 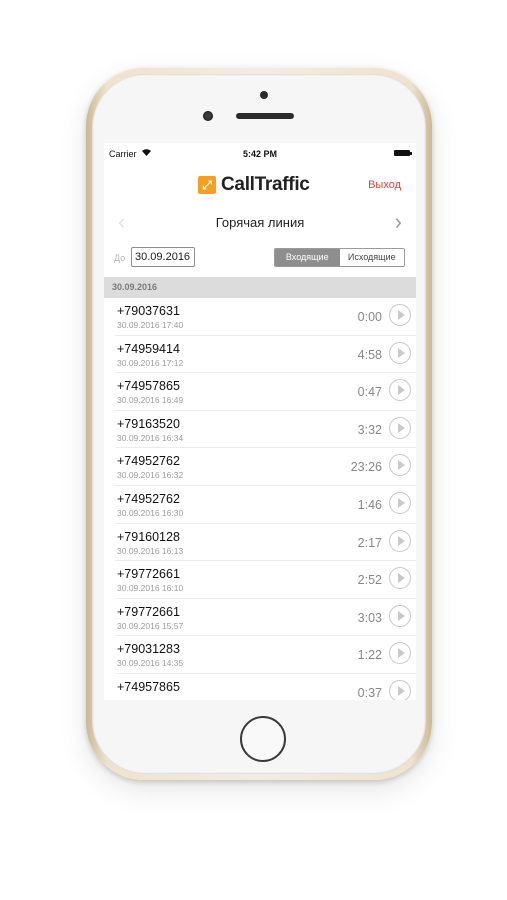 What do you see at coordinates (263, 739) in the screenshot?
I see `home-button` at bounding box center [263, 739].